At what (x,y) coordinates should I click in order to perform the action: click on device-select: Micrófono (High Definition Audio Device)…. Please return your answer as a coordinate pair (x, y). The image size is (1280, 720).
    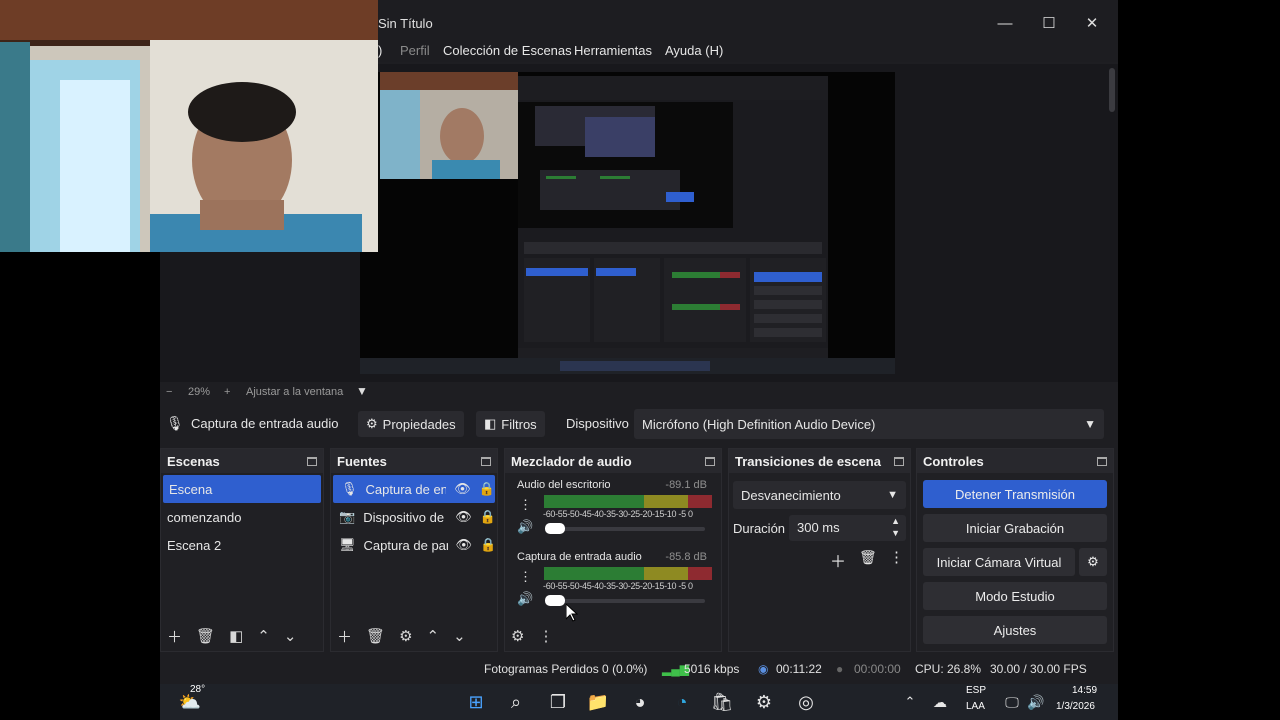
    Looking at the image, I should click on (869, 424).